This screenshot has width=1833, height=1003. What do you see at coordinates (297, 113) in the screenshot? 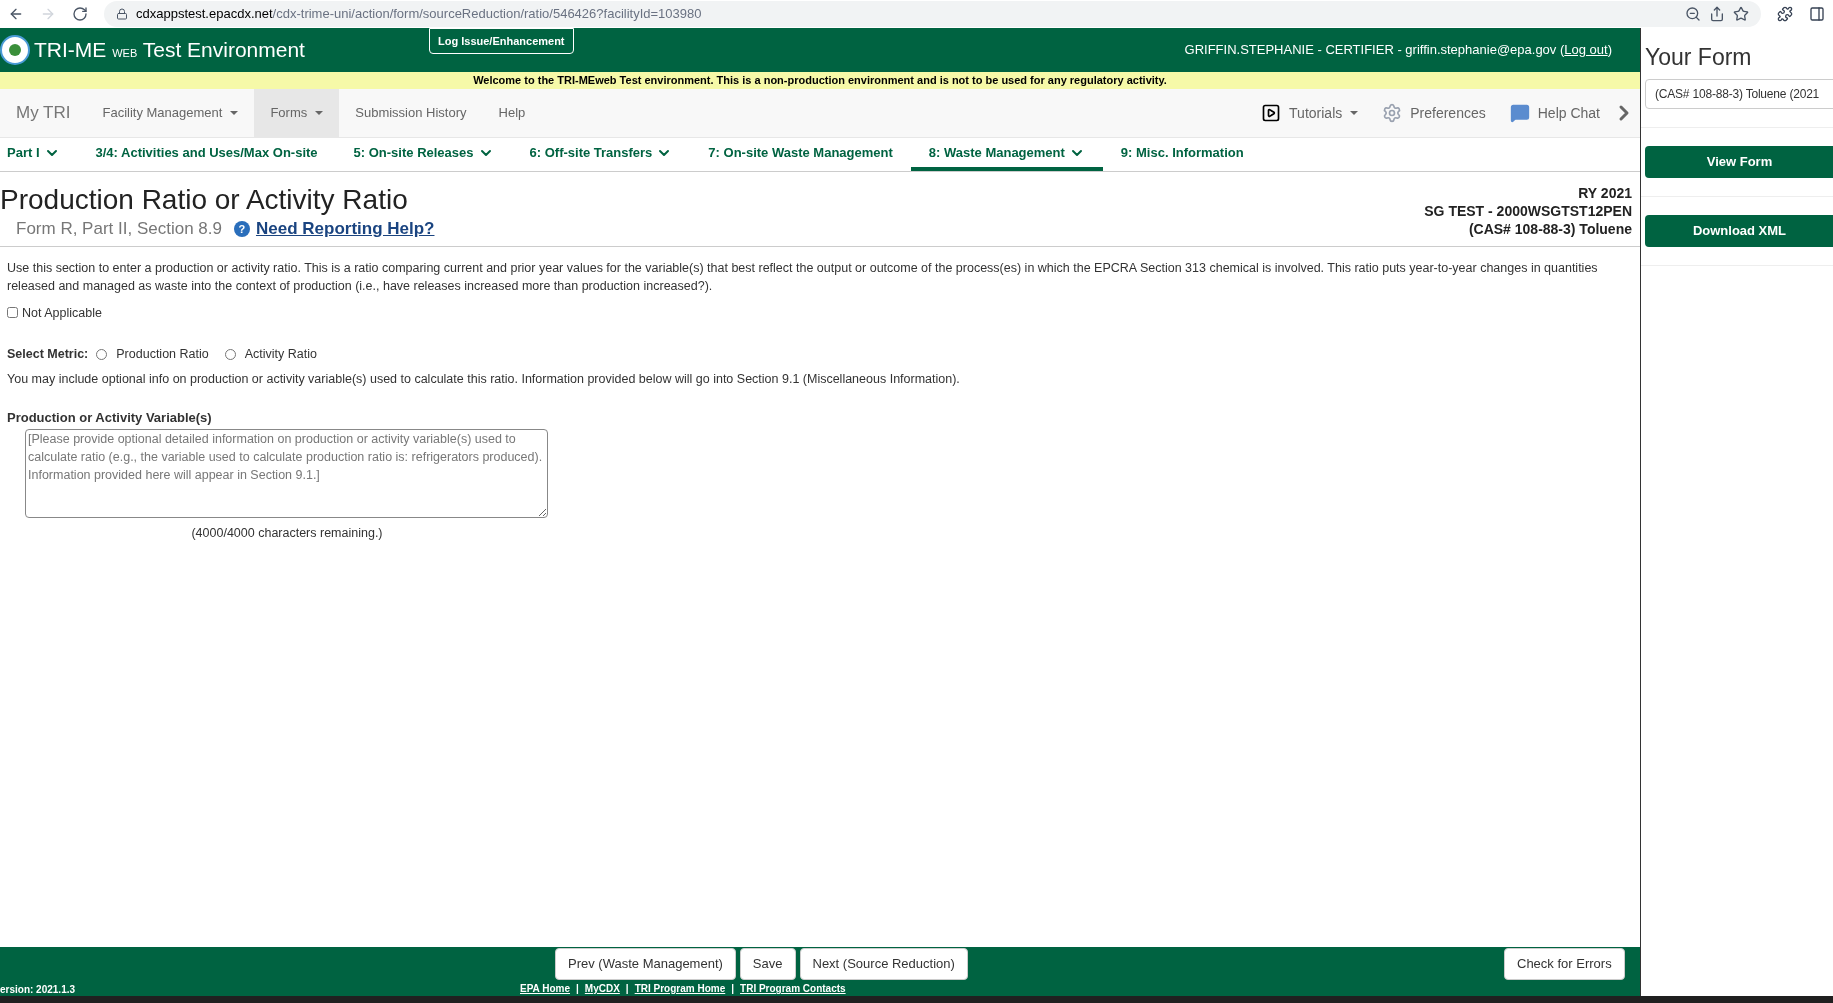
I see `nav-menu-item: Forms` at bounding box center [297, 113].